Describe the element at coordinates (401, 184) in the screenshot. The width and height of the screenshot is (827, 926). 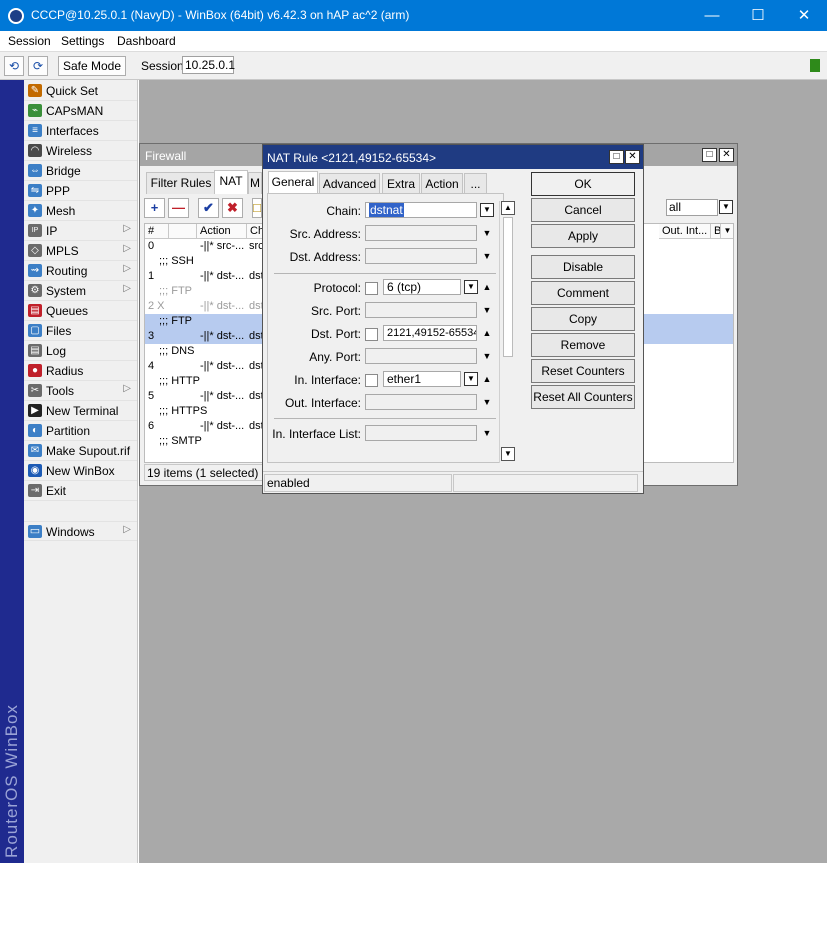
I see `tab-extra: Extra` at that location.